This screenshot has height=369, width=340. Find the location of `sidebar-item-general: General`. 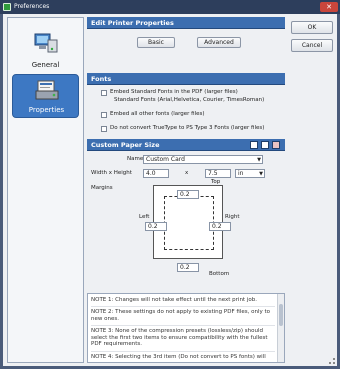

sidebar-item-general: General is located at coordinates (45, 50).